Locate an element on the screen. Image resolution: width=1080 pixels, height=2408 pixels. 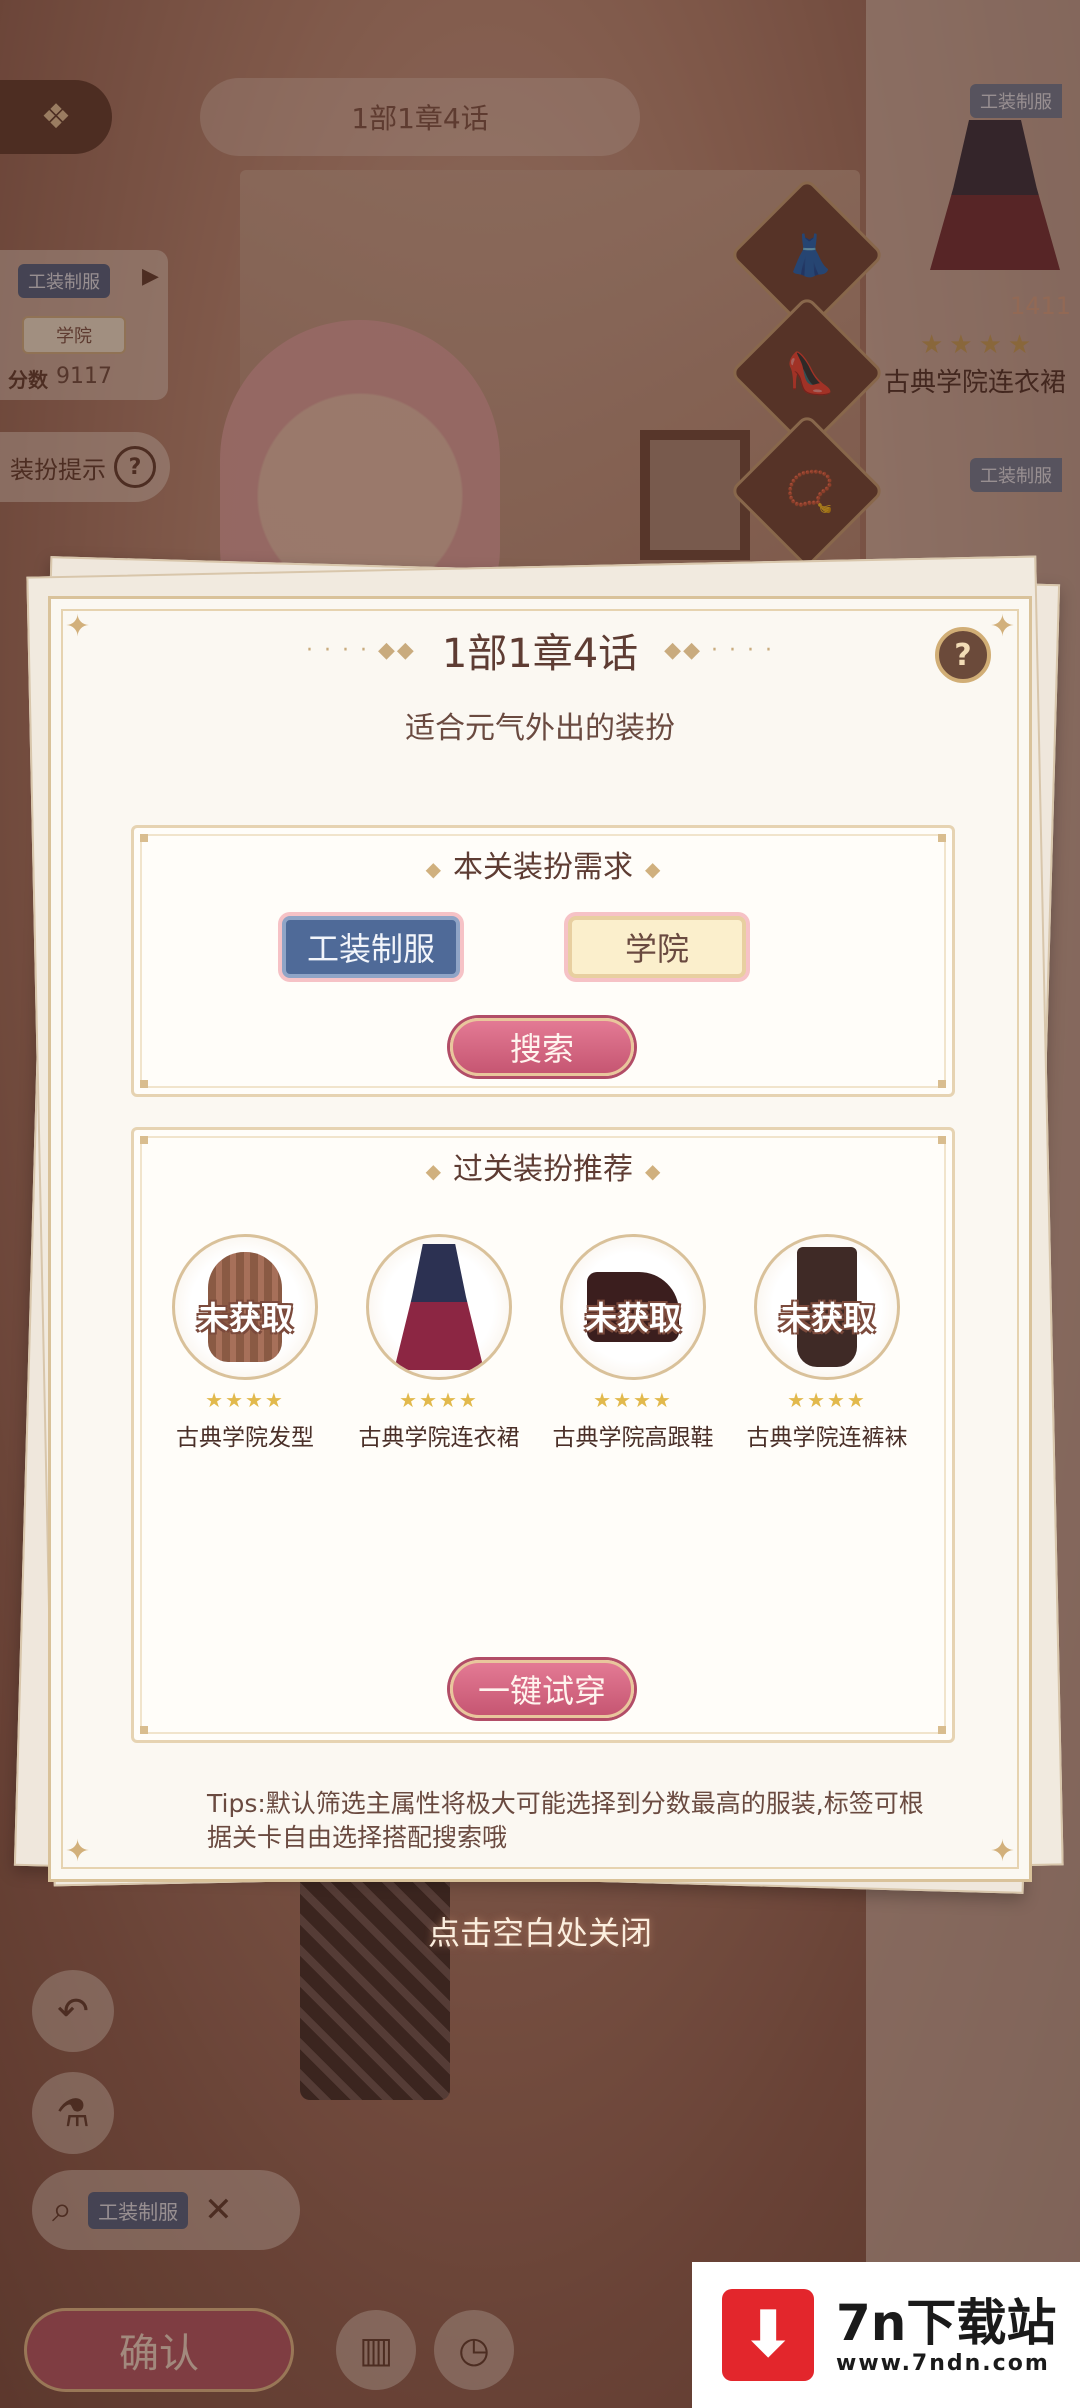
requirements-section: ◆ 本关装扮需求 ◆ 工装制服 学院 搜索 is located at coordinates (543, 961).